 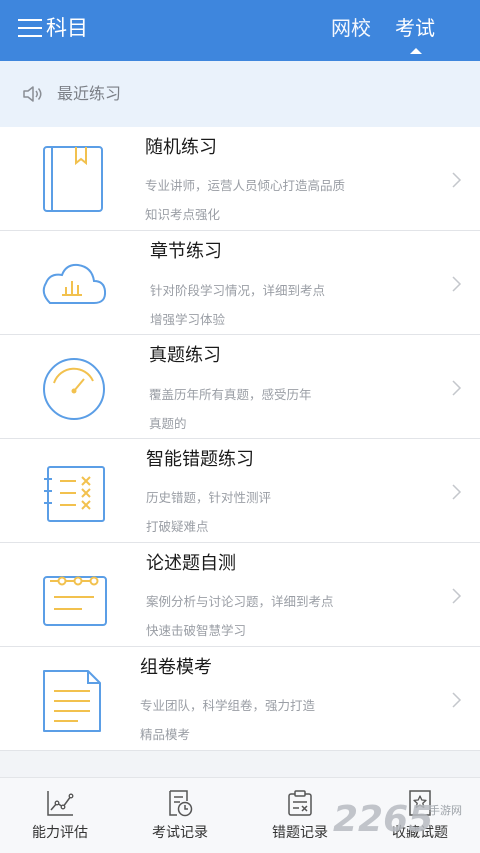 I want to click on tab-label: 能力评估, so click(x=60, y=833).